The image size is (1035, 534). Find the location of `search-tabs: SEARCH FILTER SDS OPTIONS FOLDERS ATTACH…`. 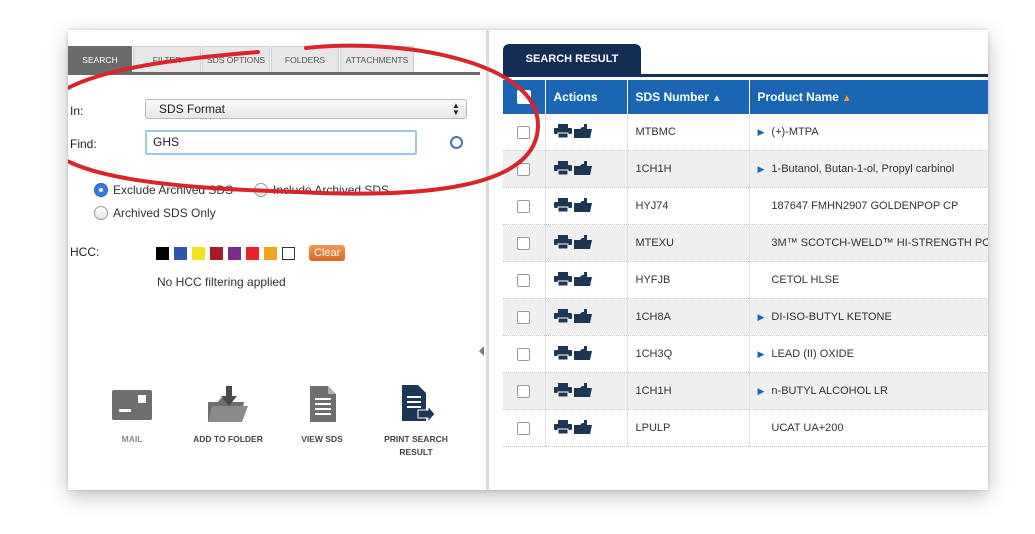

search-tabs: SEARCH FILTER SDS OPTIONS FOLDERS ATTACH… is located at coordinates (241, 59).